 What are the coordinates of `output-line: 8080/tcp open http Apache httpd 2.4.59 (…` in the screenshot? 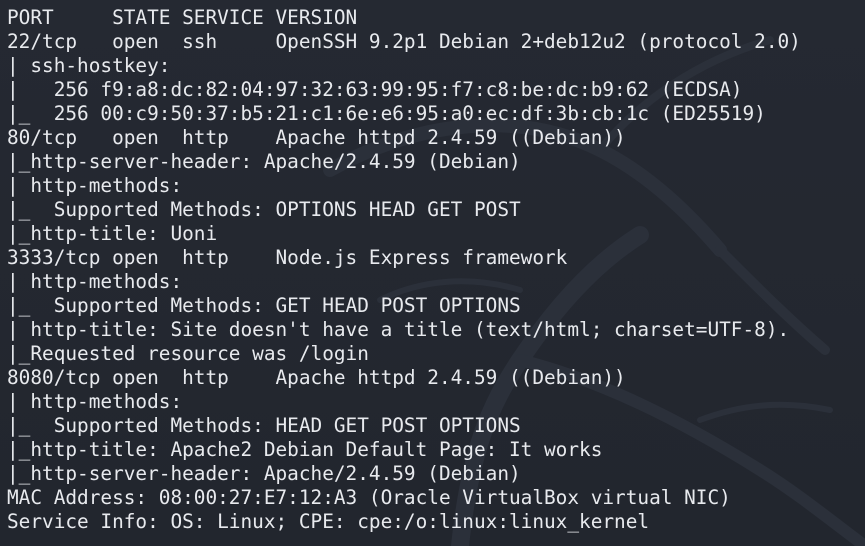 It's located at (316, 377).